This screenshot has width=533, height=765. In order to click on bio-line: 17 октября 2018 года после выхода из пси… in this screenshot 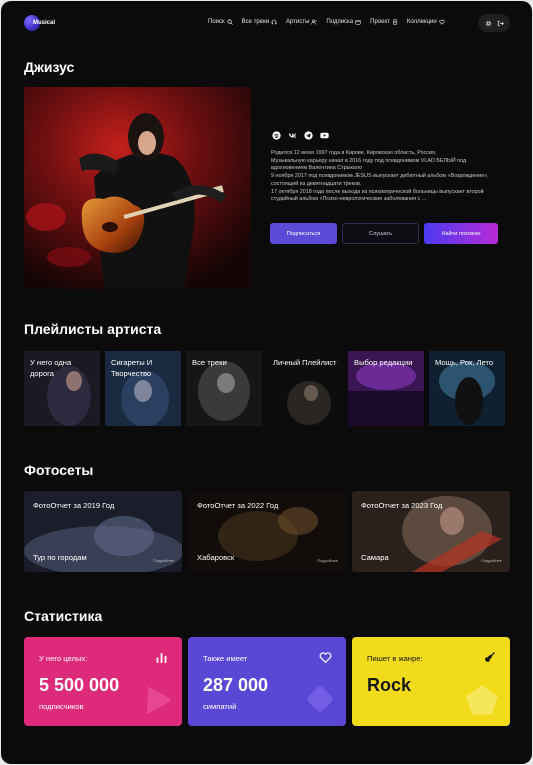, I will do `click(377, 195)`.